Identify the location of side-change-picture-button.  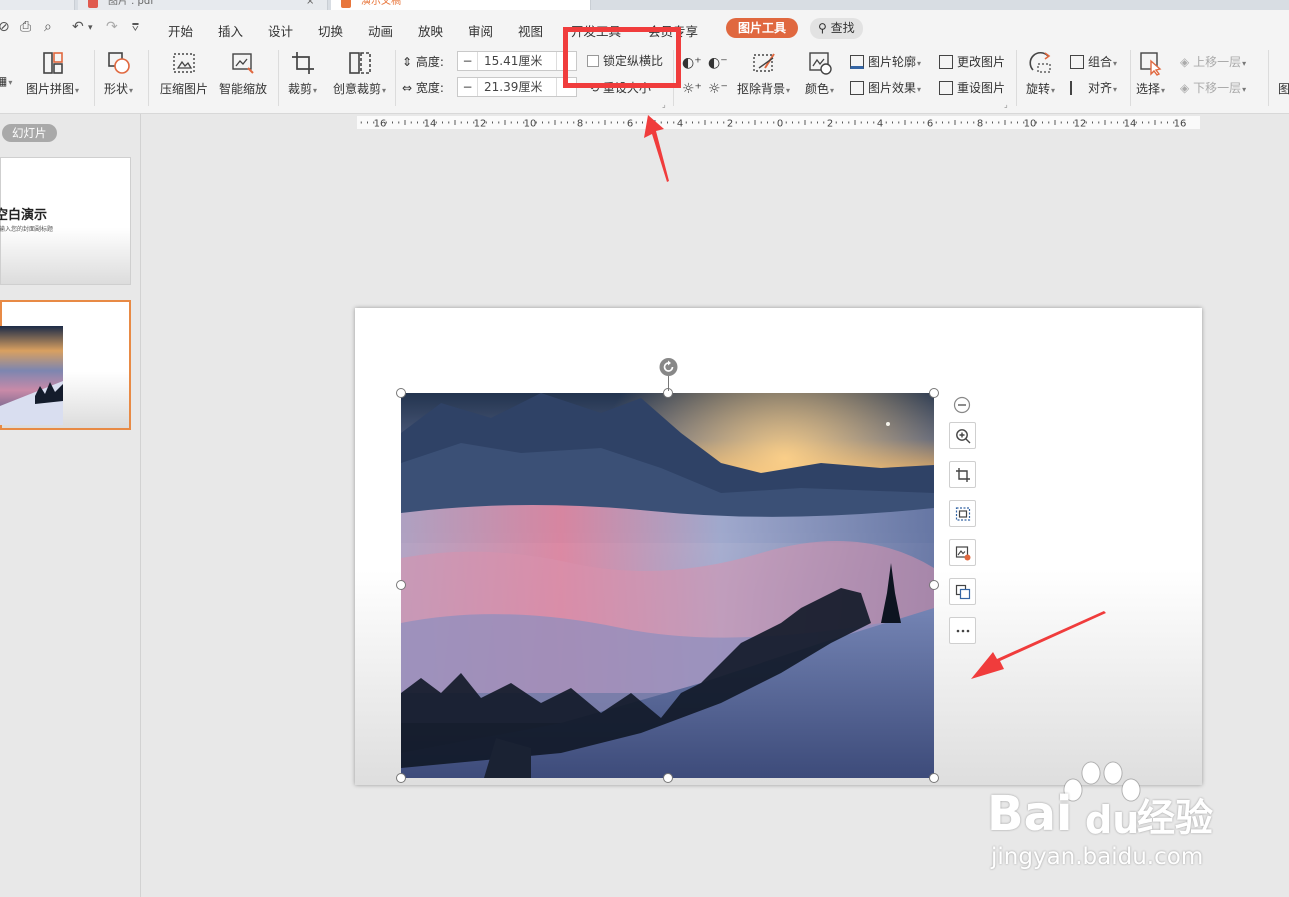
(962, 591).